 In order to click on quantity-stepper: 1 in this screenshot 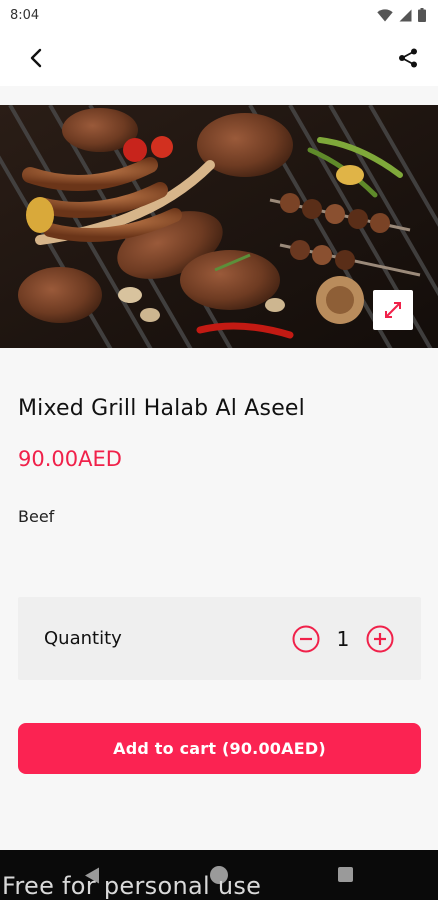, I will do `click(343, 639)`.